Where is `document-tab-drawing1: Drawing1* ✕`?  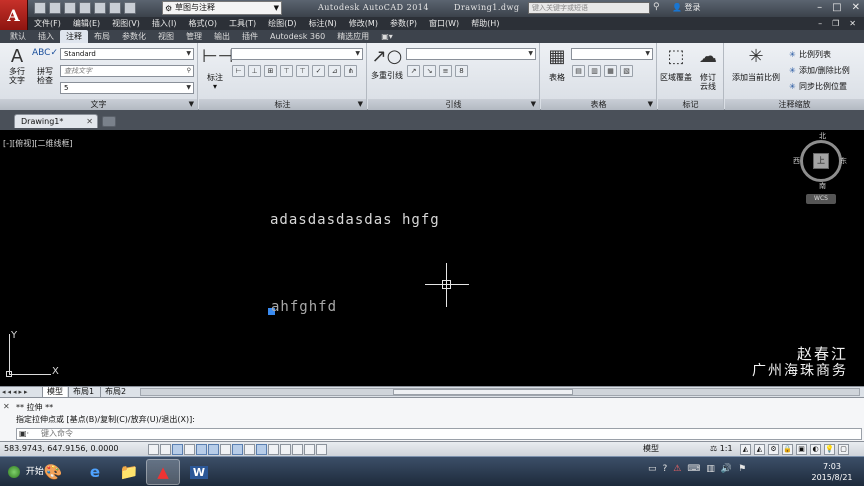
document-tab-drawing1: Drawing1* ✕ is located at coordinates (56, 121).